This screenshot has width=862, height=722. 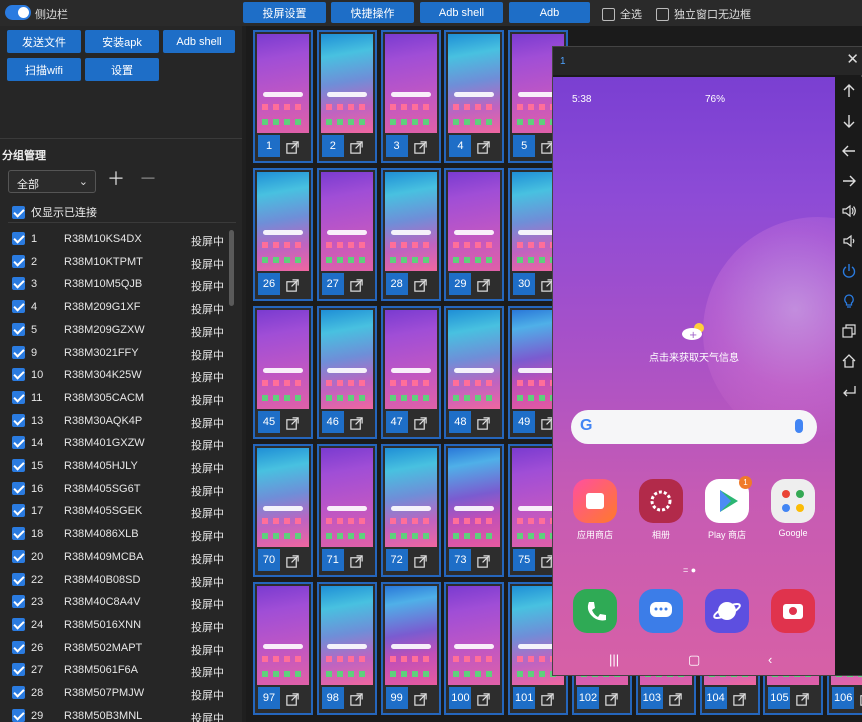 I want to click on remove-group-icon: －, so click(x=148, y=179).